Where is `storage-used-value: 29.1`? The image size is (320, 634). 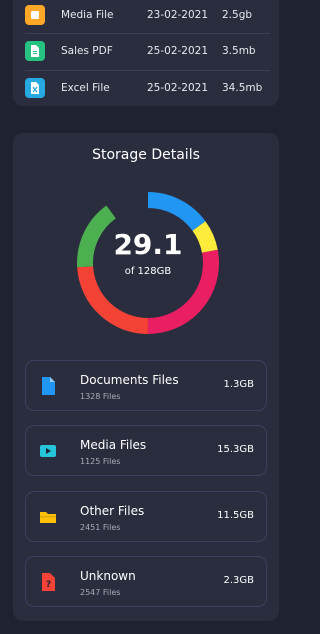
storage-used-value: 29.1 is located at coordinates (148, 244).